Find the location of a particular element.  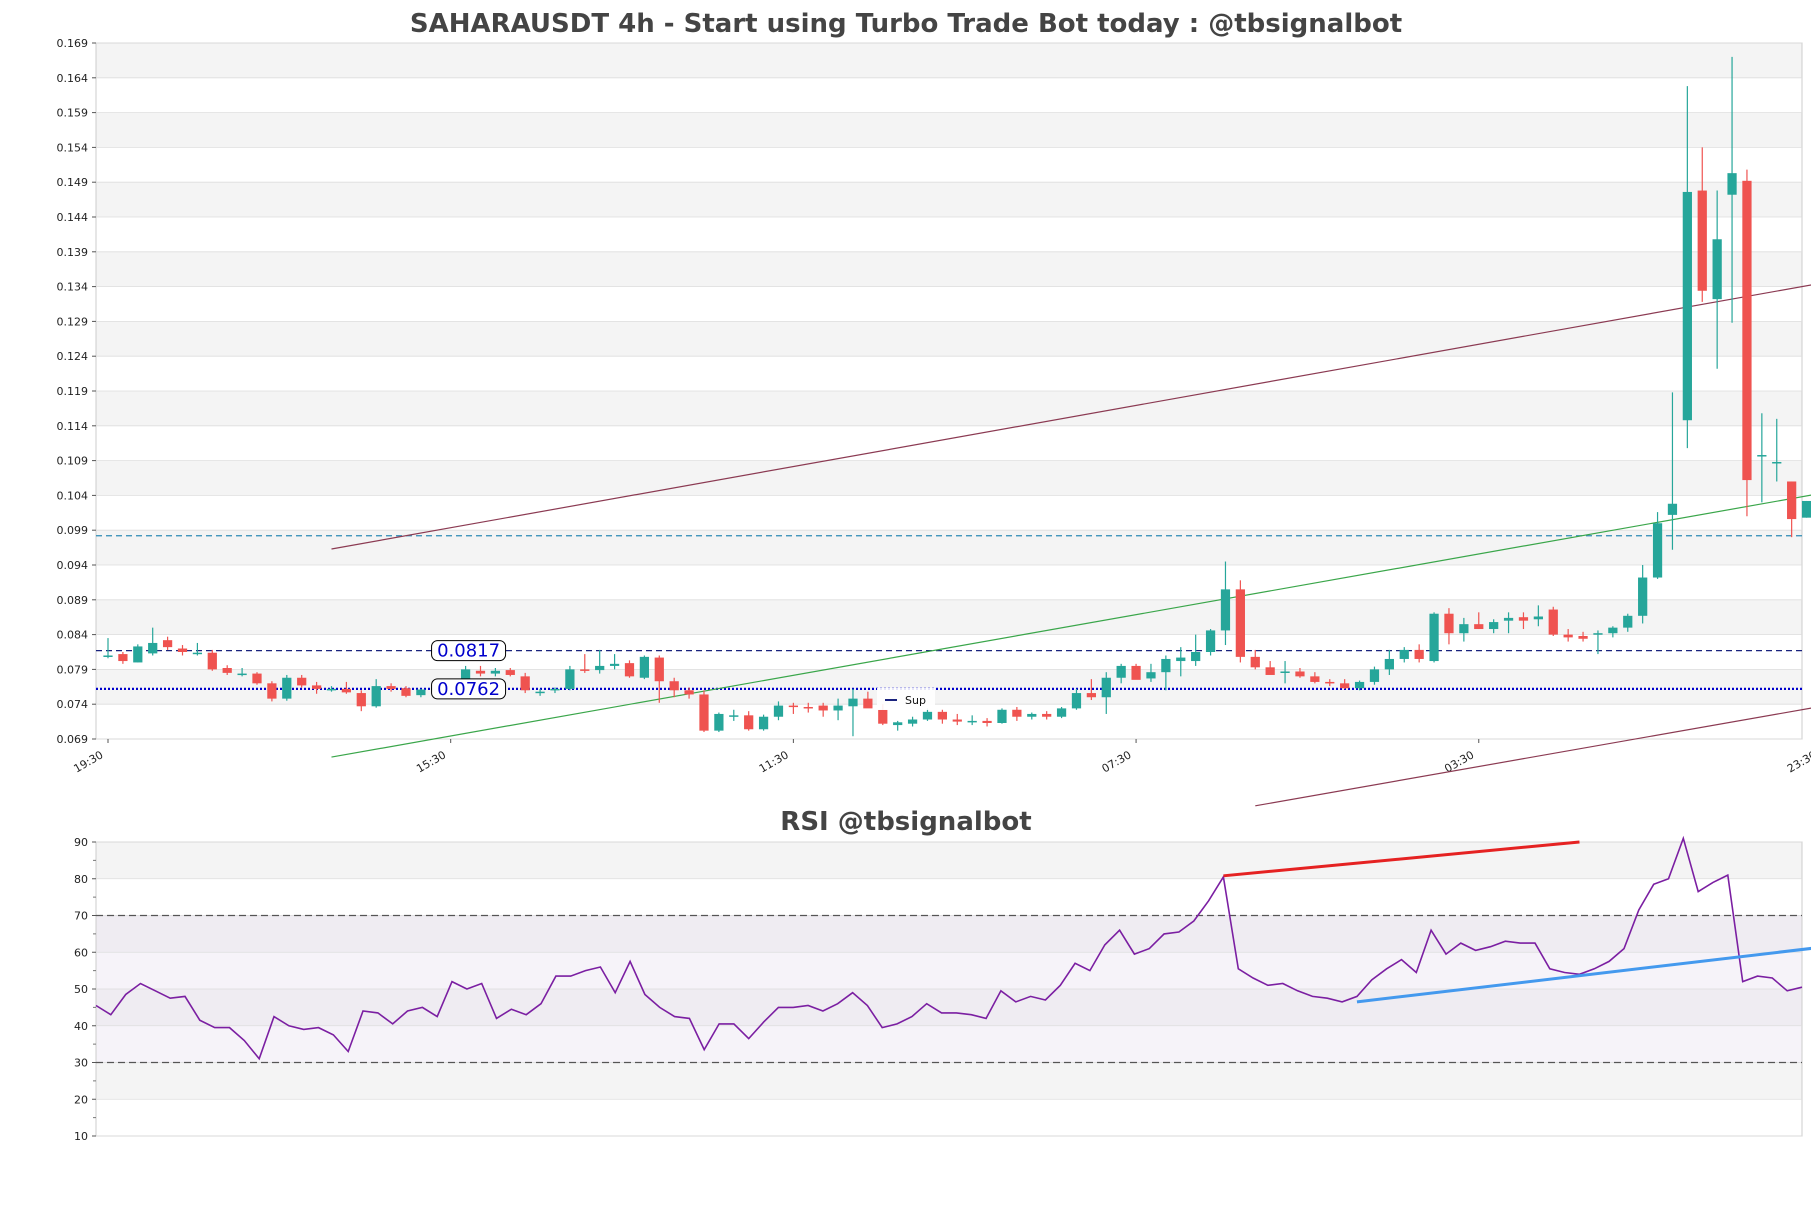

price-y-tick-label: 0.144 is located at coordinates (73, 217).